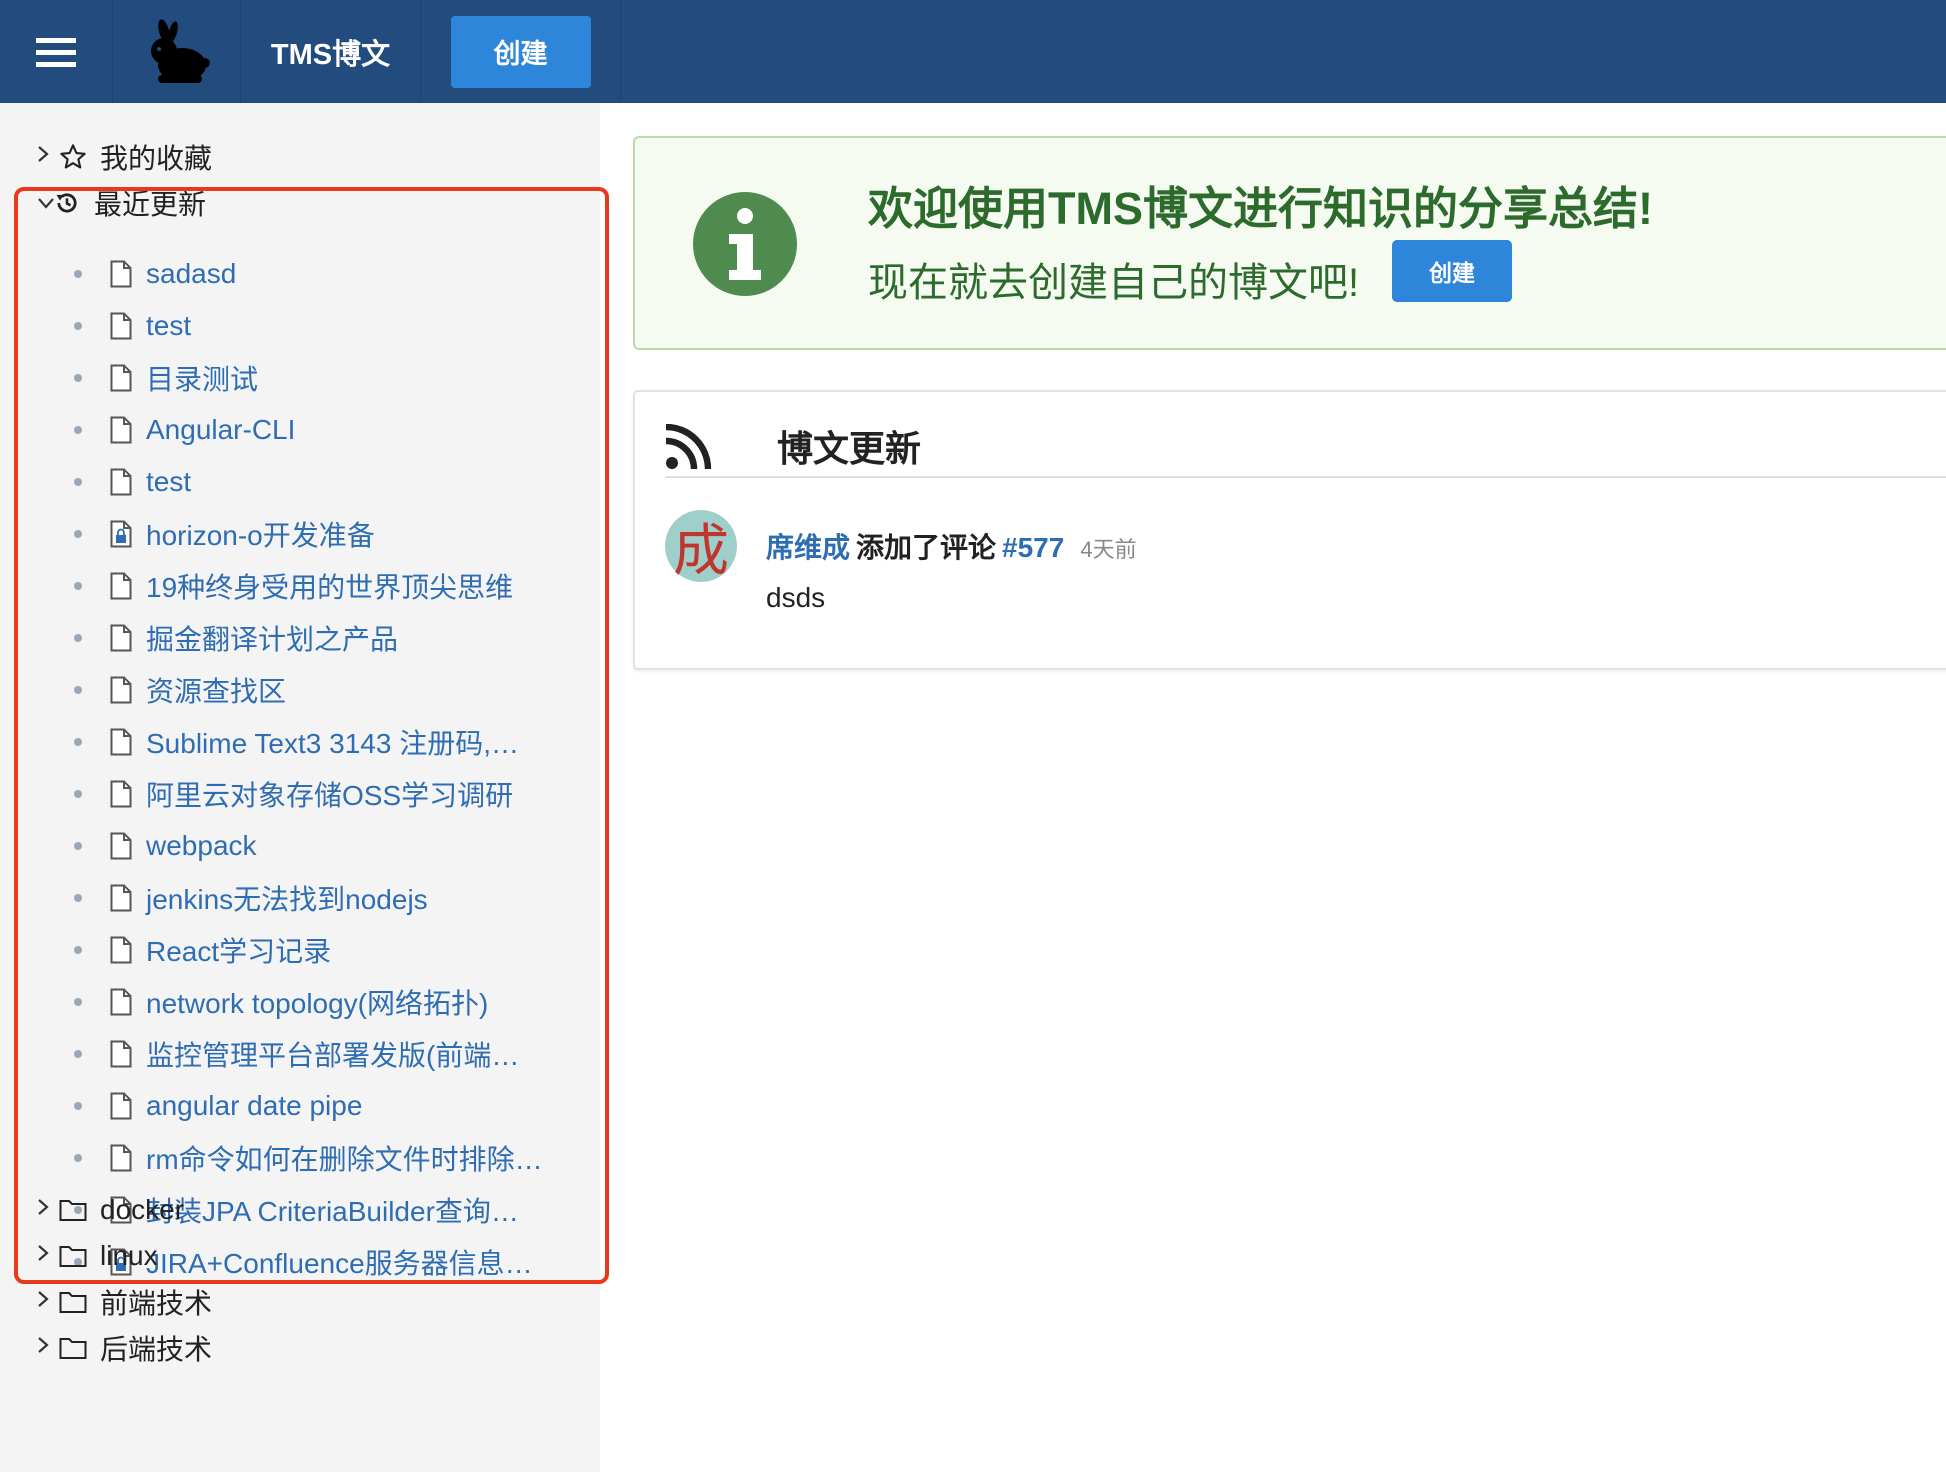 Image resolution: width=1946 pixels, height=1472 pixels. What do you see at coordinates (1033, 547) in the screenshot?
I see `feed-ref-link: #577` at bounding box center [1033, 547].